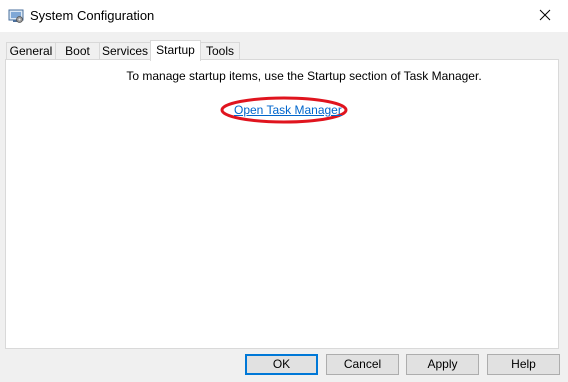 The height and width of the screenshot is (382, 568). Describe the element at coordinates (175, 50) in the screenshot. I see `tab-startup: Startup` at that location.